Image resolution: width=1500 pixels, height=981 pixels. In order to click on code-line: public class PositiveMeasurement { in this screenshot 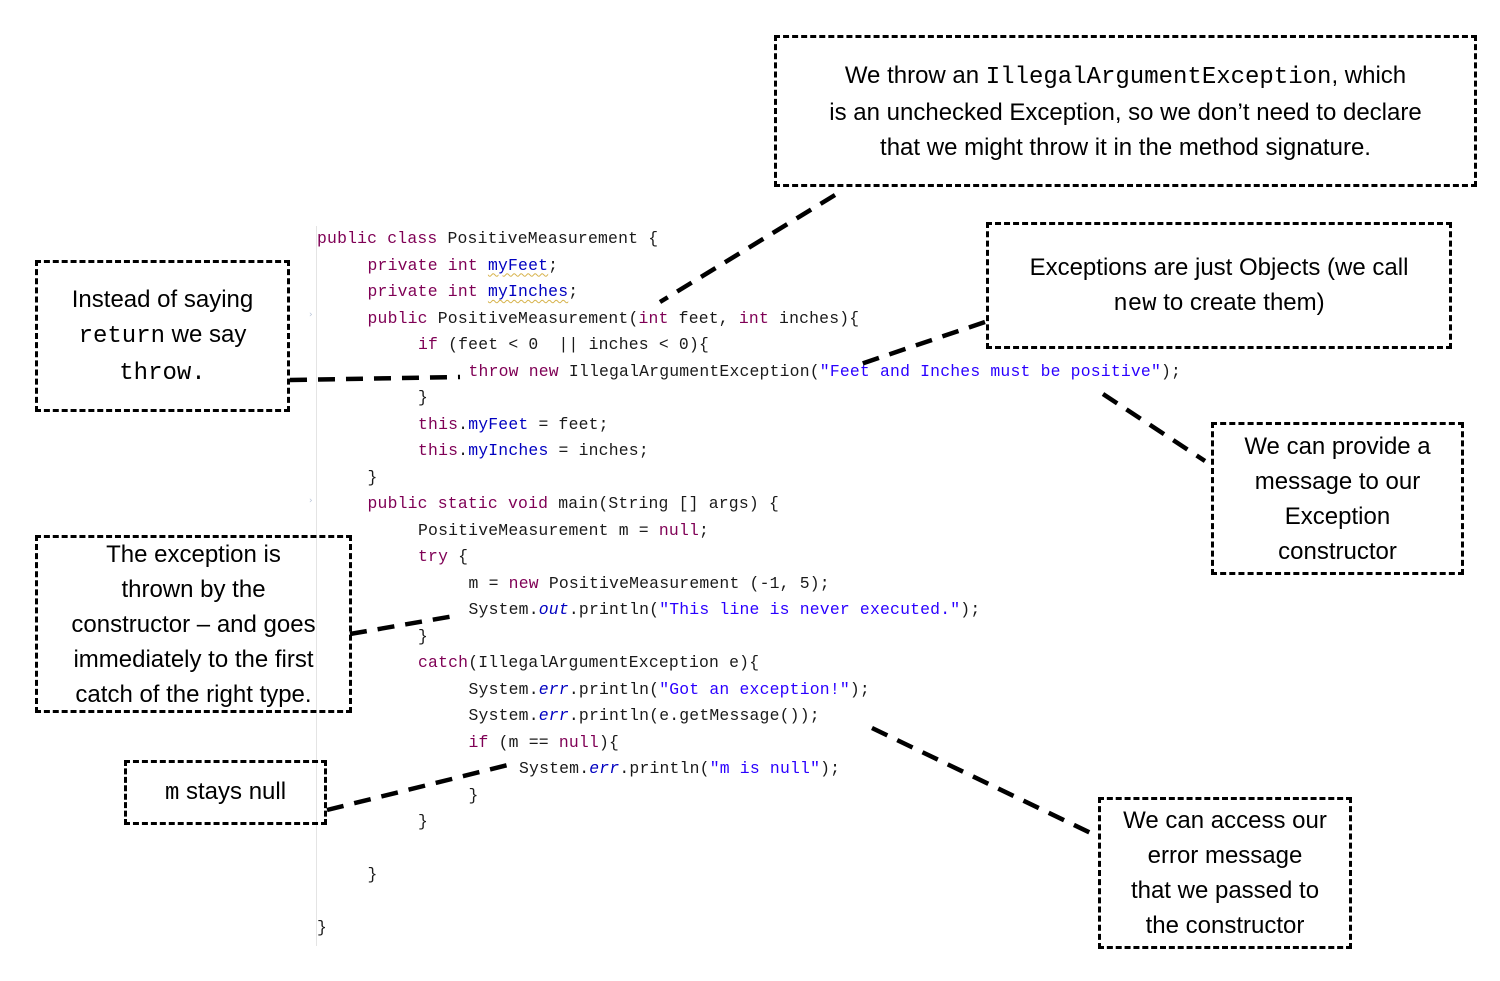, I will do `click(487, 239)`.